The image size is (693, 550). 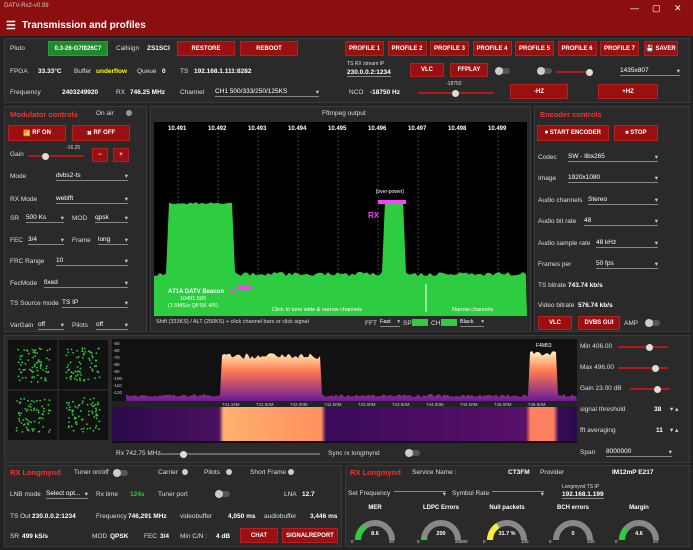 I want to click on nco-slider, so click(x=456, y=93).